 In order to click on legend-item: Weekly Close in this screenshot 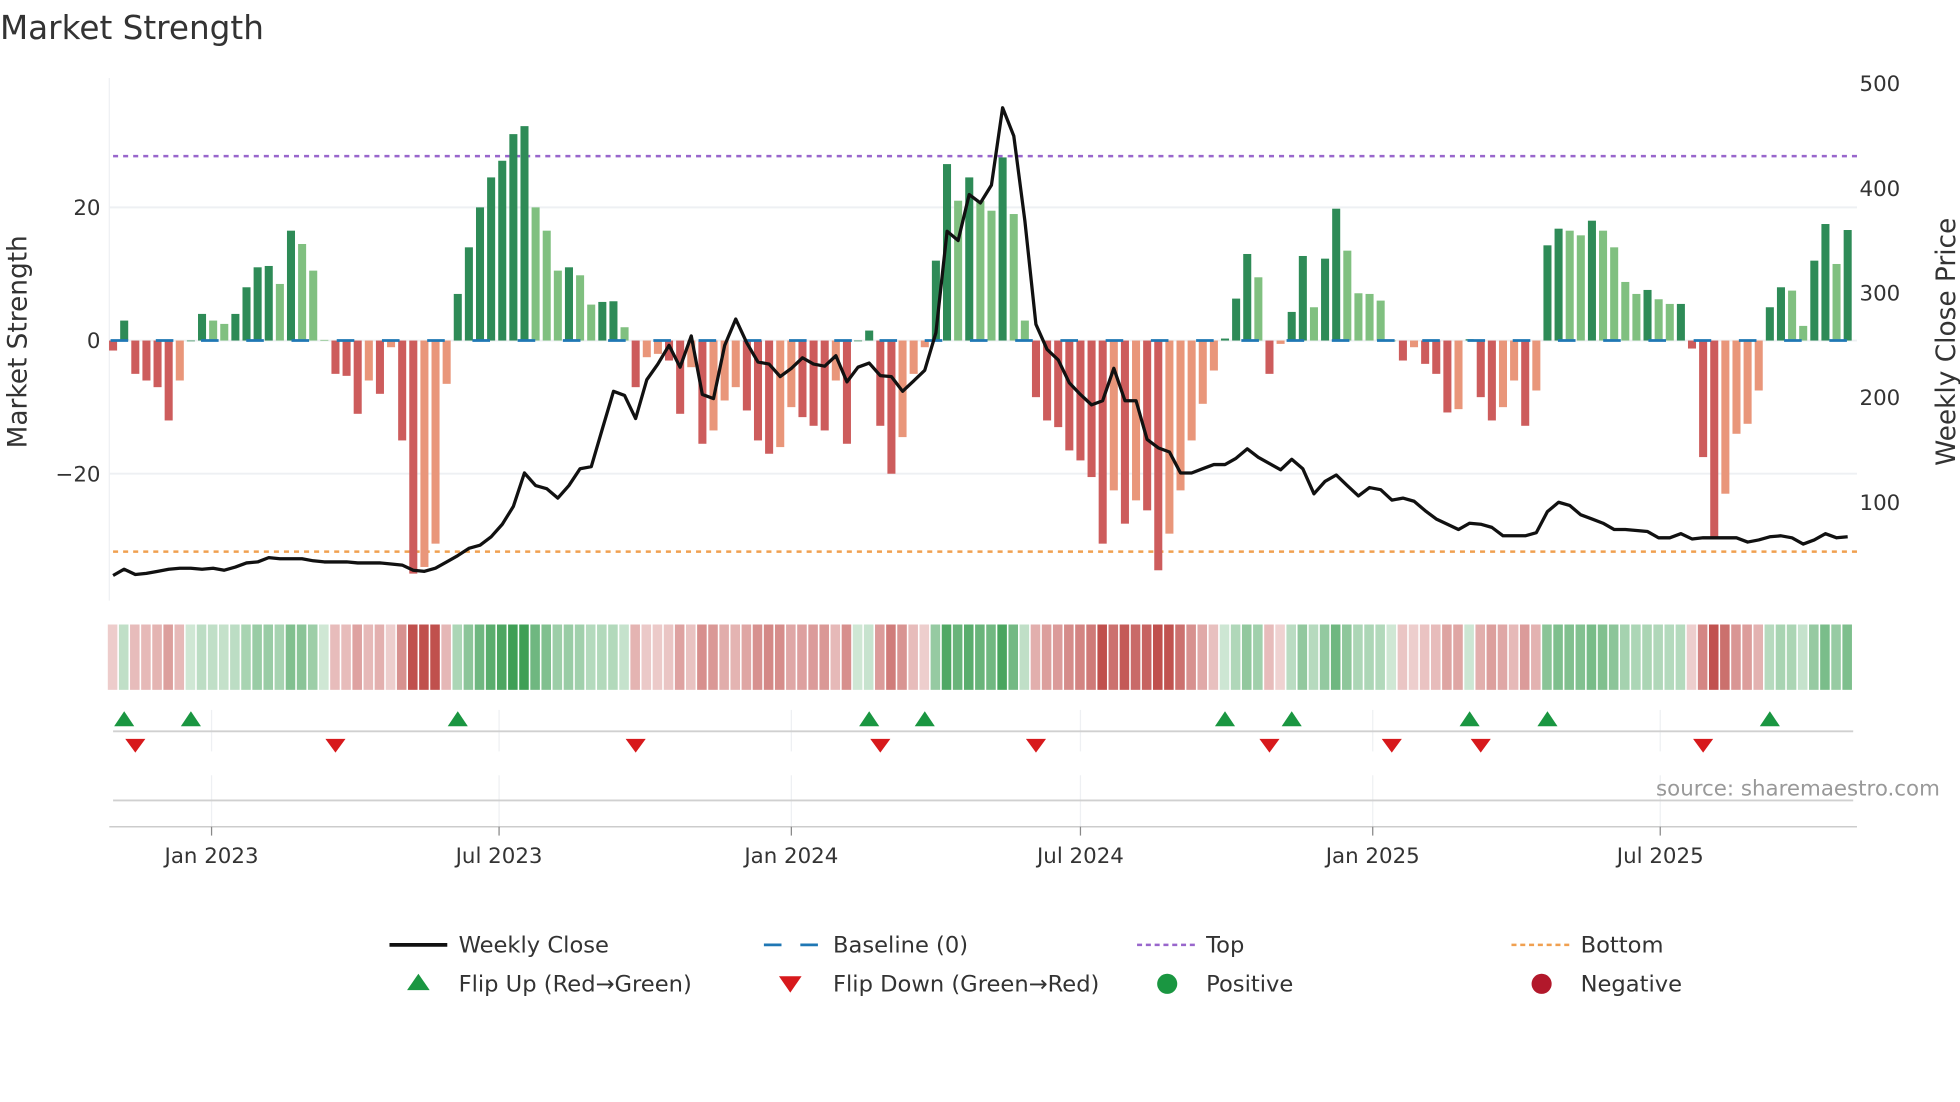, I will do `click(499, 945)`.